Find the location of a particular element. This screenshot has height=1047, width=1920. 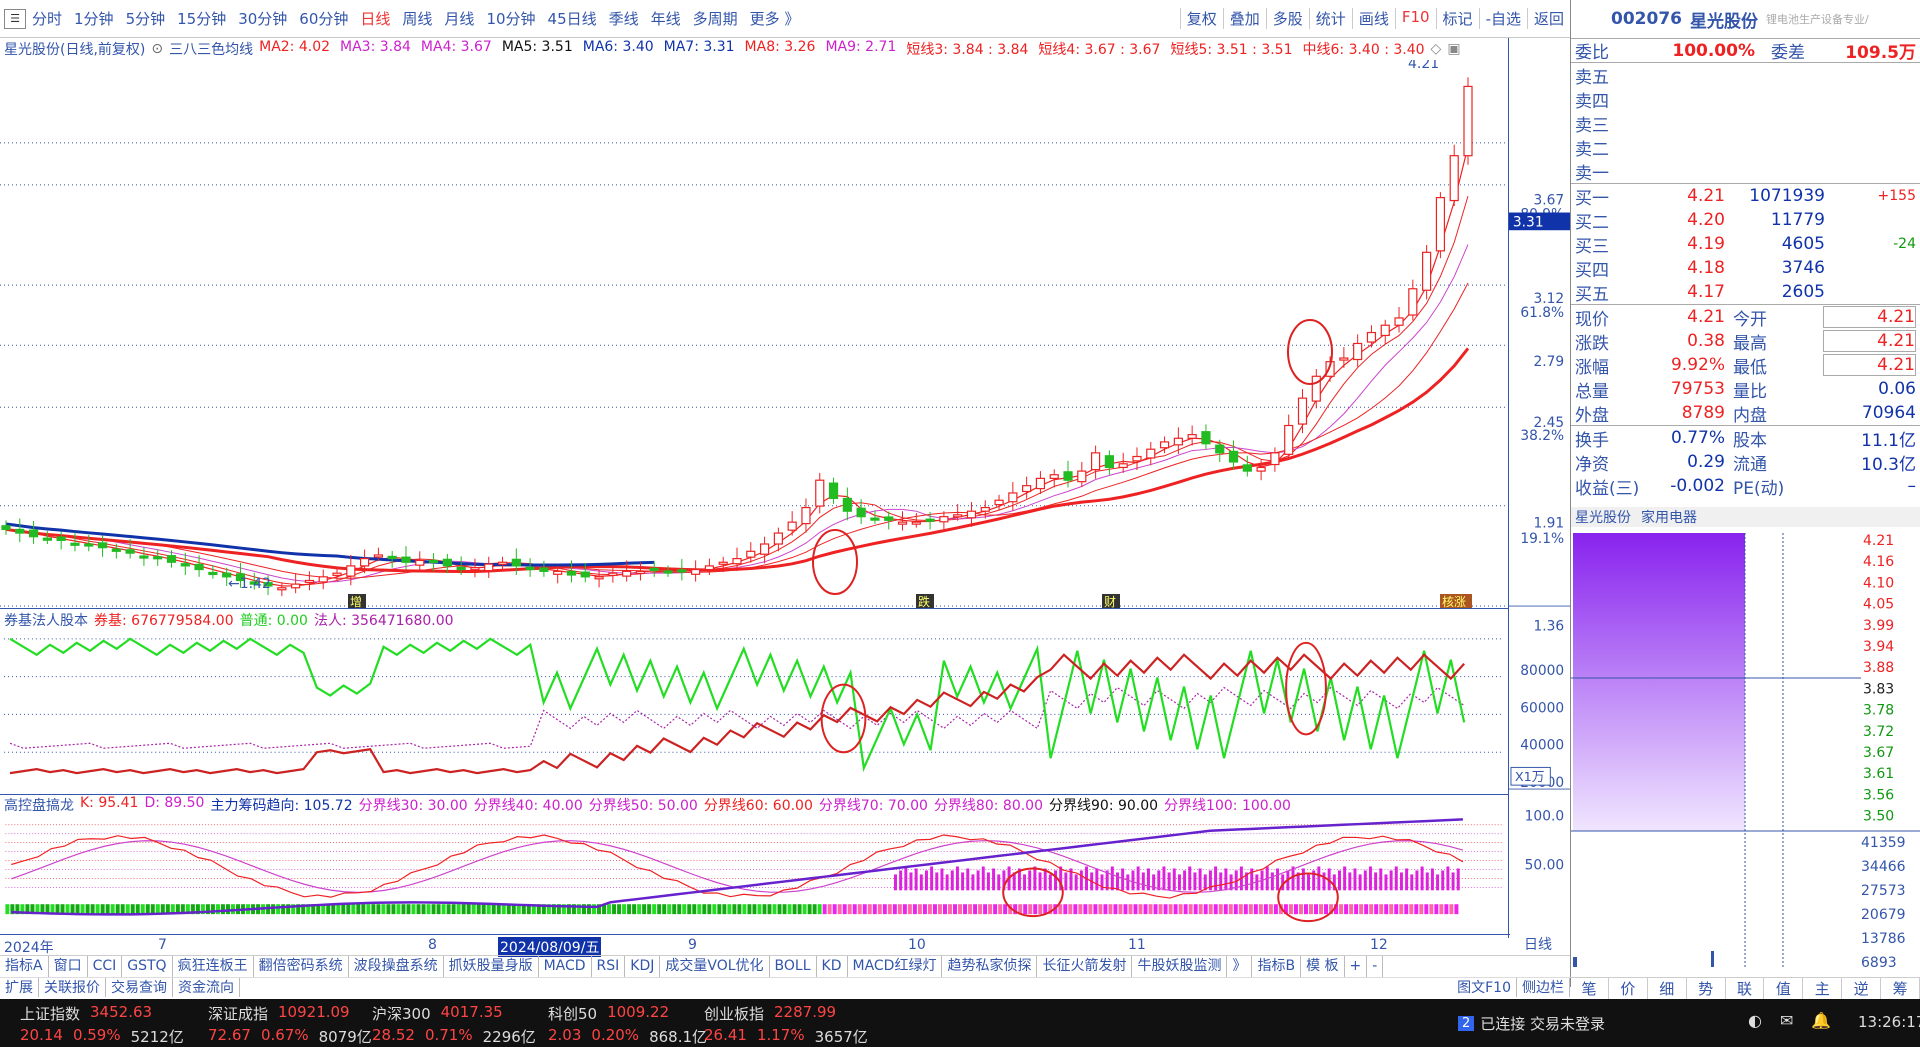

tool-button: 返回 is located at coordinates (1548, 18).